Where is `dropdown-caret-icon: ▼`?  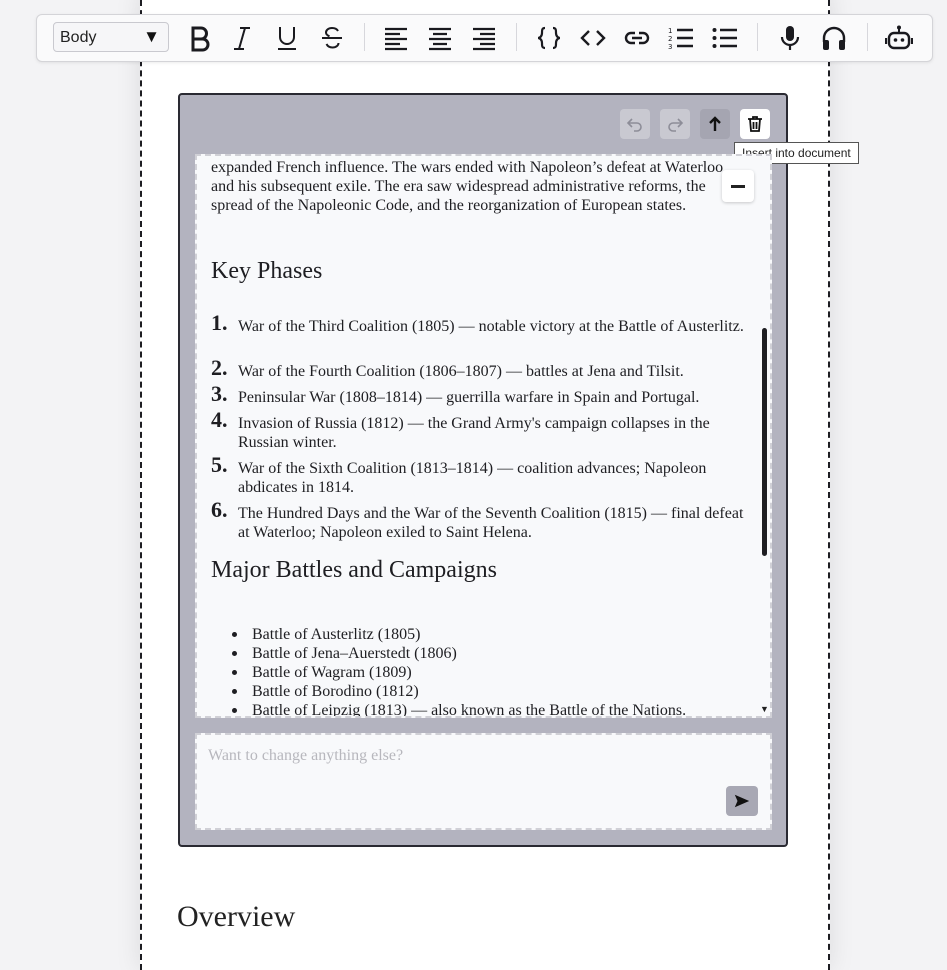
dropdown-caret-icon: ▼ is located at coordinates (151, 36).